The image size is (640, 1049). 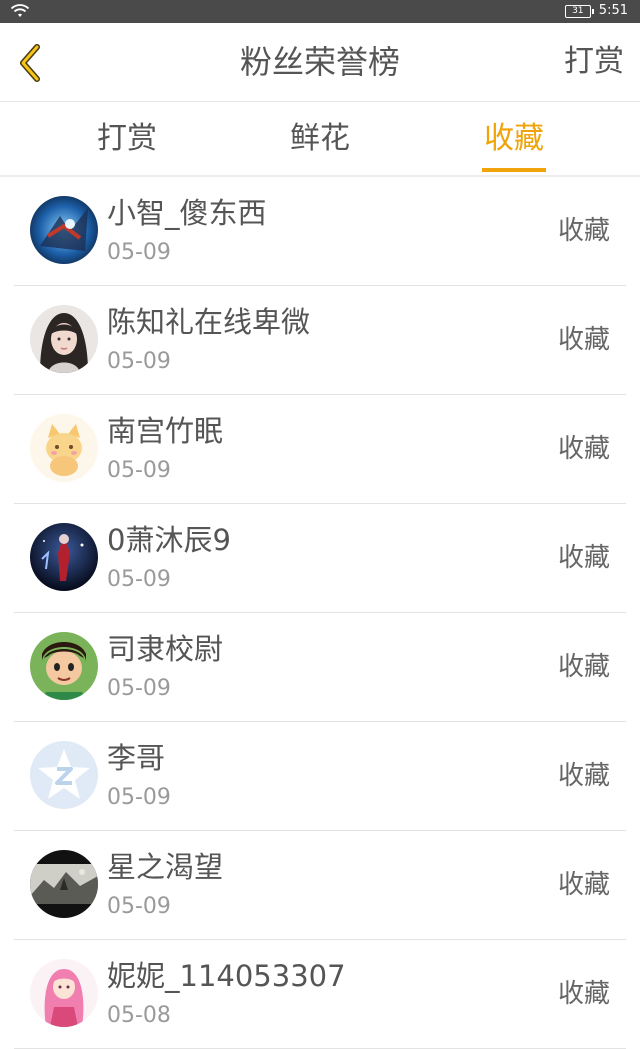 What do you see at coordinates (320, 558) in the screenshot?
I see `list-item: 0萧沐辰9 05-09 收藏` at bounding box center [320, 558].